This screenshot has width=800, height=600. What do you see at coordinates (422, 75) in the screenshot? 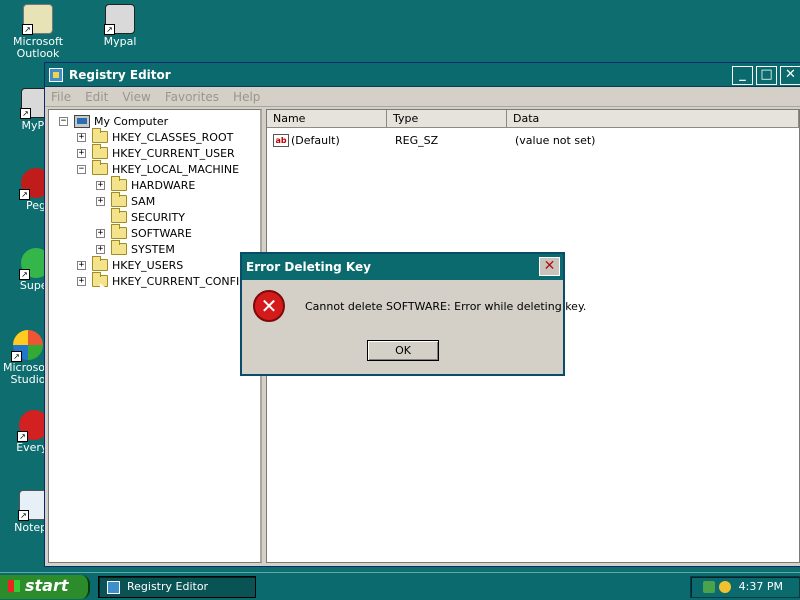
I see `window-titlebar: Registry Editor _ □ ✕` at bounding box center [422, 75].